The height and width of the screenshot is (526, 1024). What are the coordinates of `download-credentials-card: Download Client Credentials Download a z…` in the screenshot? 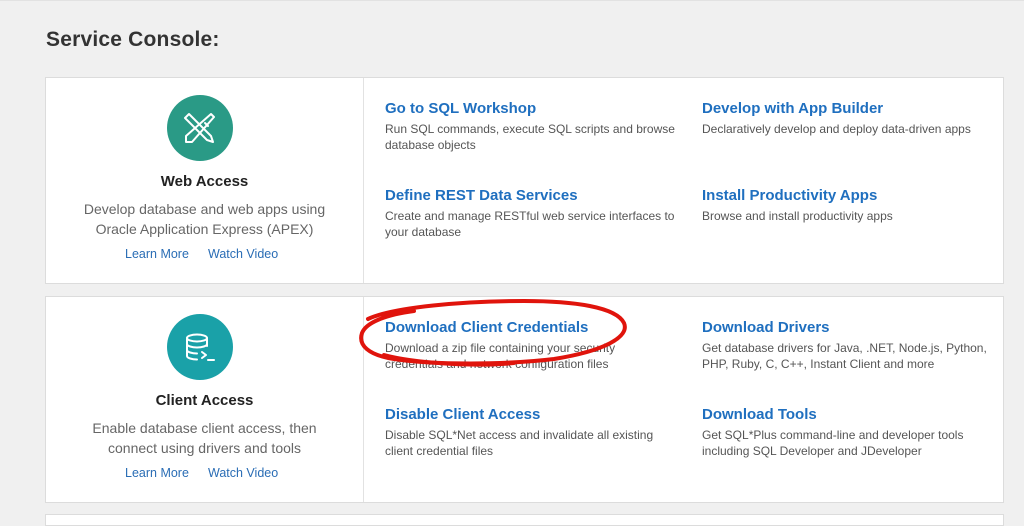 It's located at (530, 345).